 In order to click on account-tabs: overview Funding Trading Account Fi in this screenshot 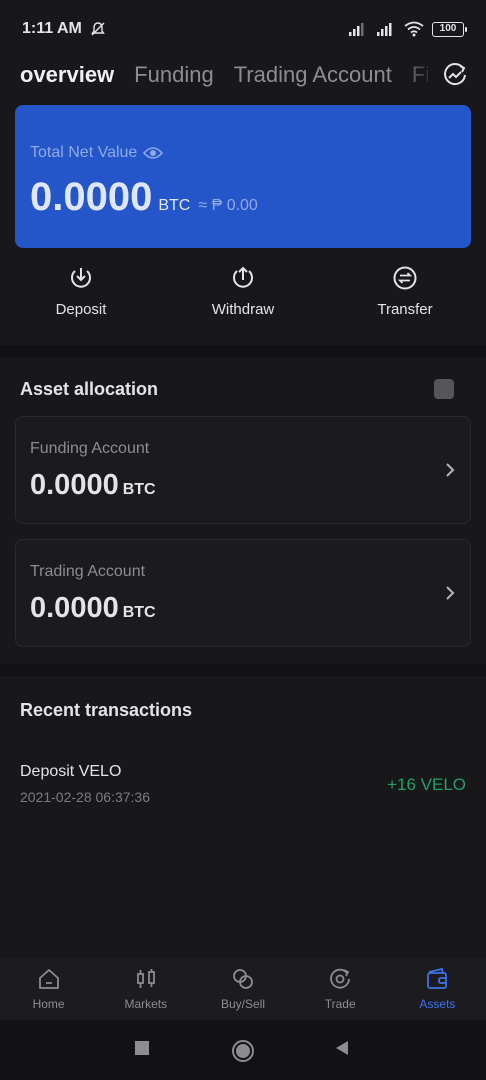, I will do `click(243, 75)`.